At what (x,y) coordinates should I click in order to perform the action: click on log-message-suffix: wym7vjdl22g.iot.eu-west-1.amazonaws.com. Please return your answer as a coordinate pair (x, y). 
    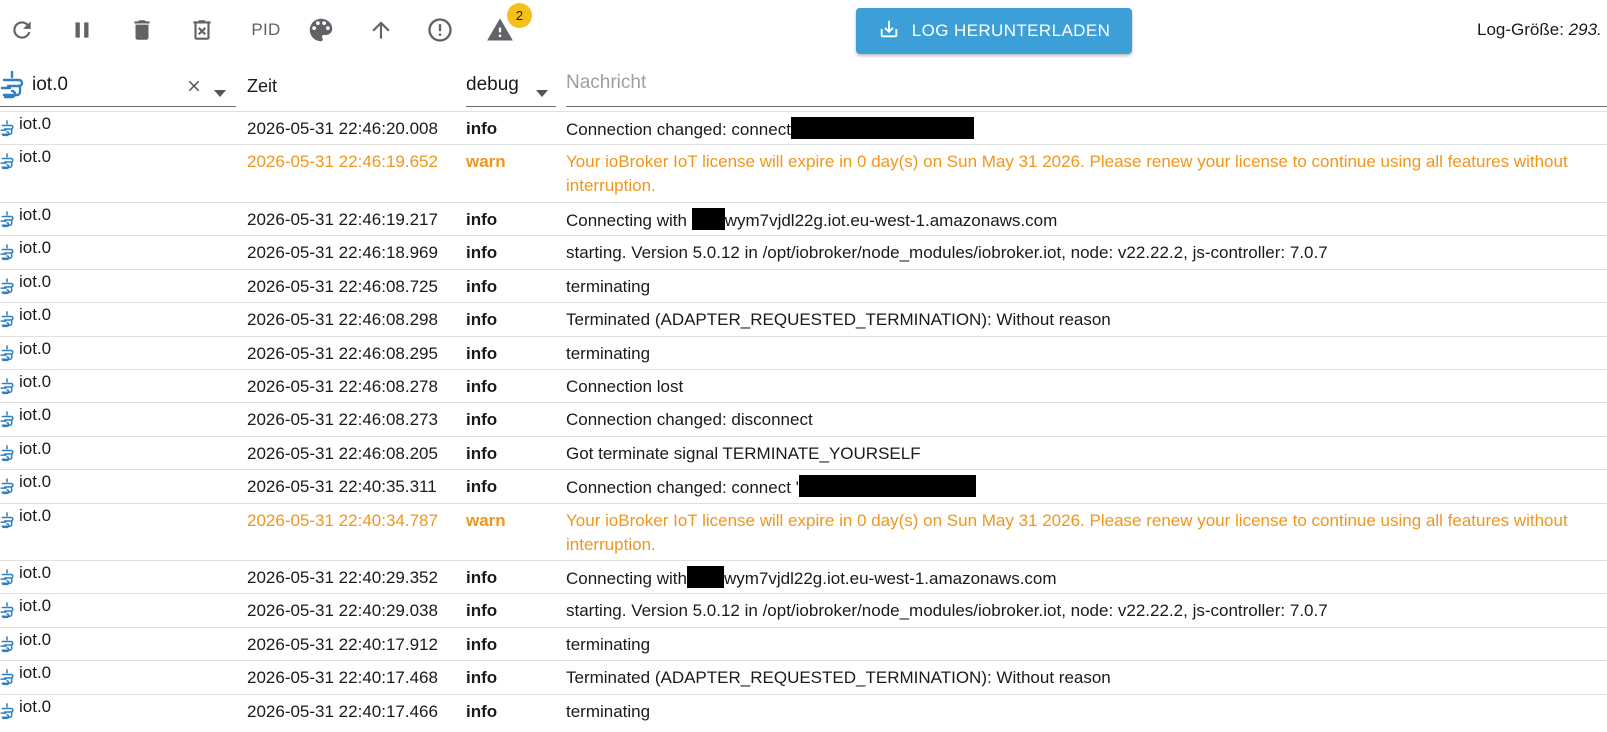
    Looking at the image, I should click on (891, 220).